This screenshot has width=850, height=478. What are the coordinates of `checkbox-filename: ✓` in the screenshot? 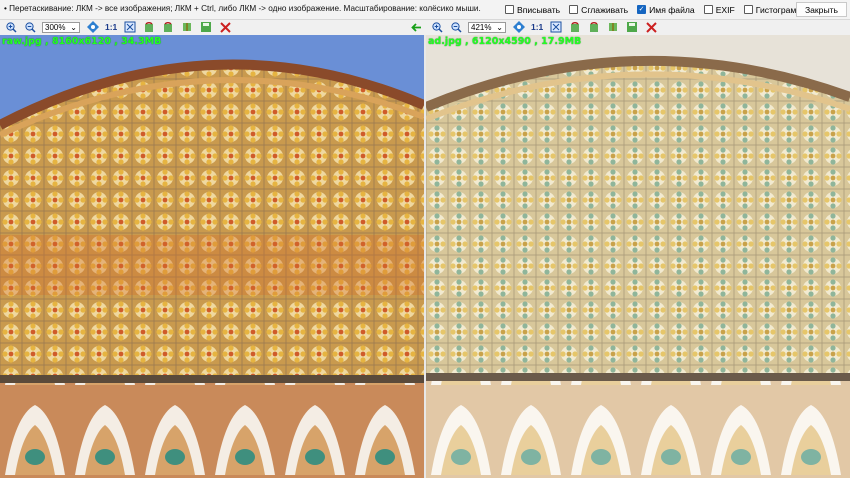 It's located at (642, 9).